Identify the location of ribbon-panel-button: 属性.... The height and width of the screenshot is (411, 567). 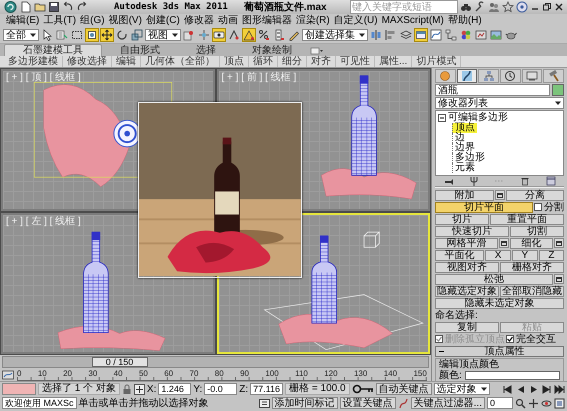
(393, 61).